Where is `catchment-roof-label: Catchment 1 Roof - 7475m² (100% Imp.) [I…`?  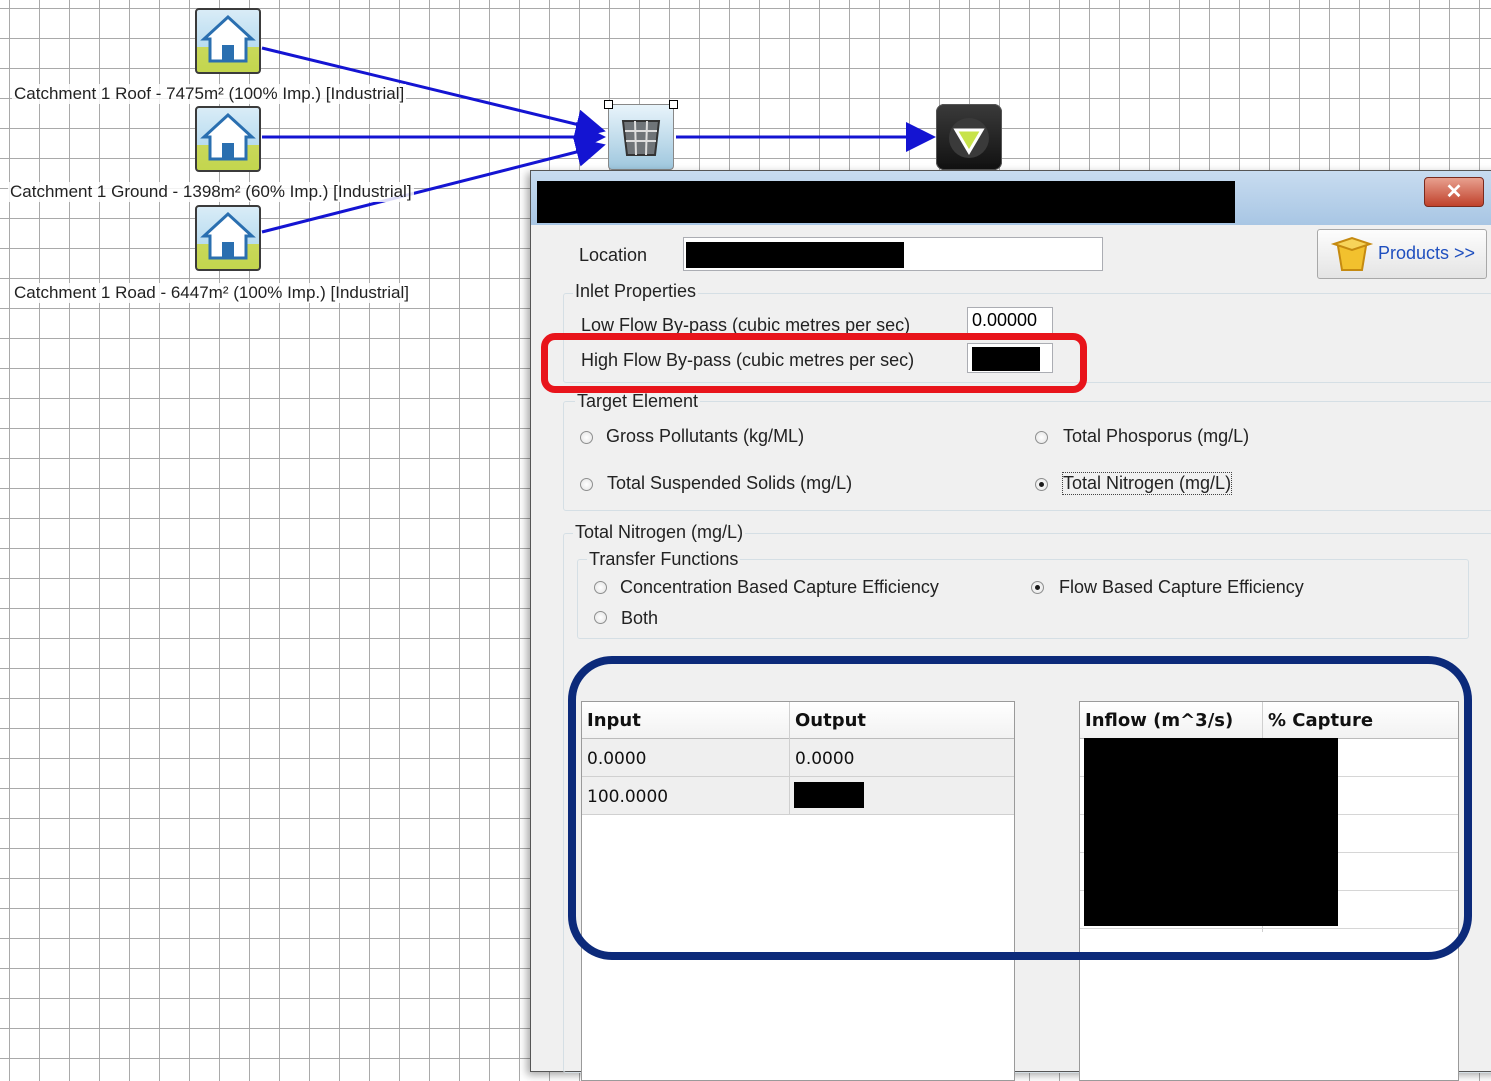
catchment-roof-label: Catchment 1 Roof - 7475m² (100% Imp.) [I… is located at coordinates (209, 94).